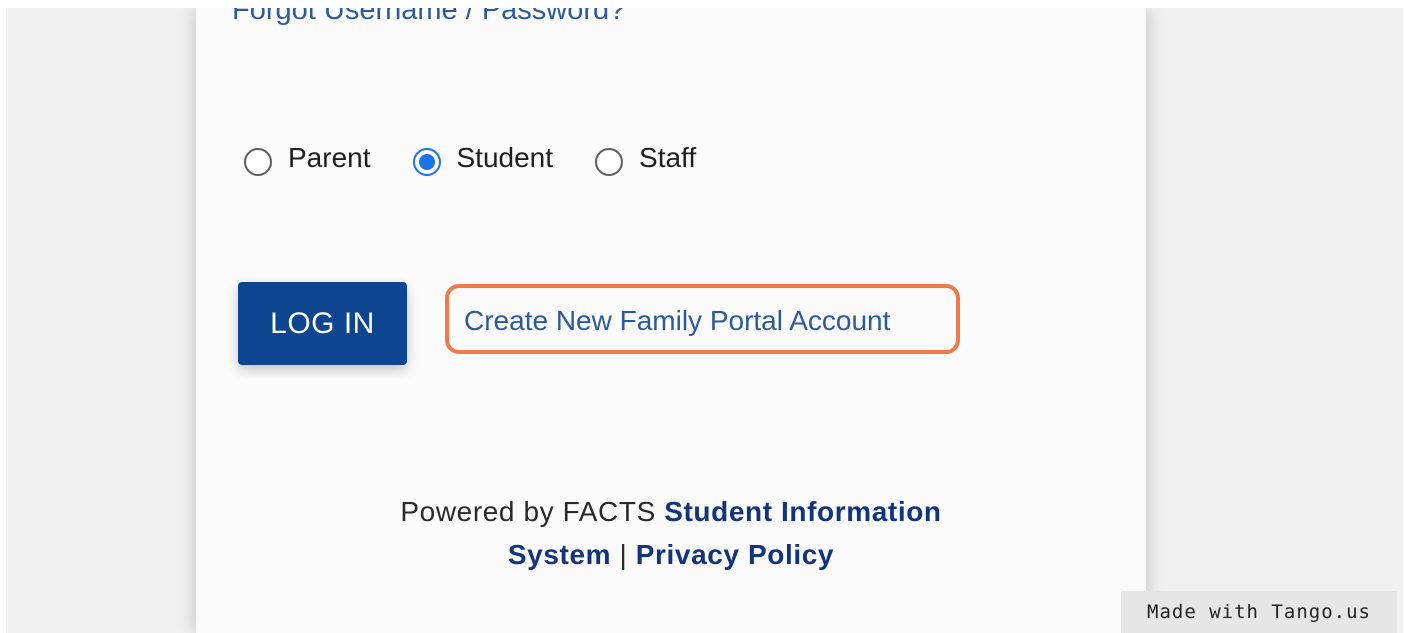 The height and width of the screenshot is (633, 1406). What do you see at coordinates (677, 321) in the screenshot?
I see `create-account-link: Create New Family Portal Account` at bounding box center [677, 321].